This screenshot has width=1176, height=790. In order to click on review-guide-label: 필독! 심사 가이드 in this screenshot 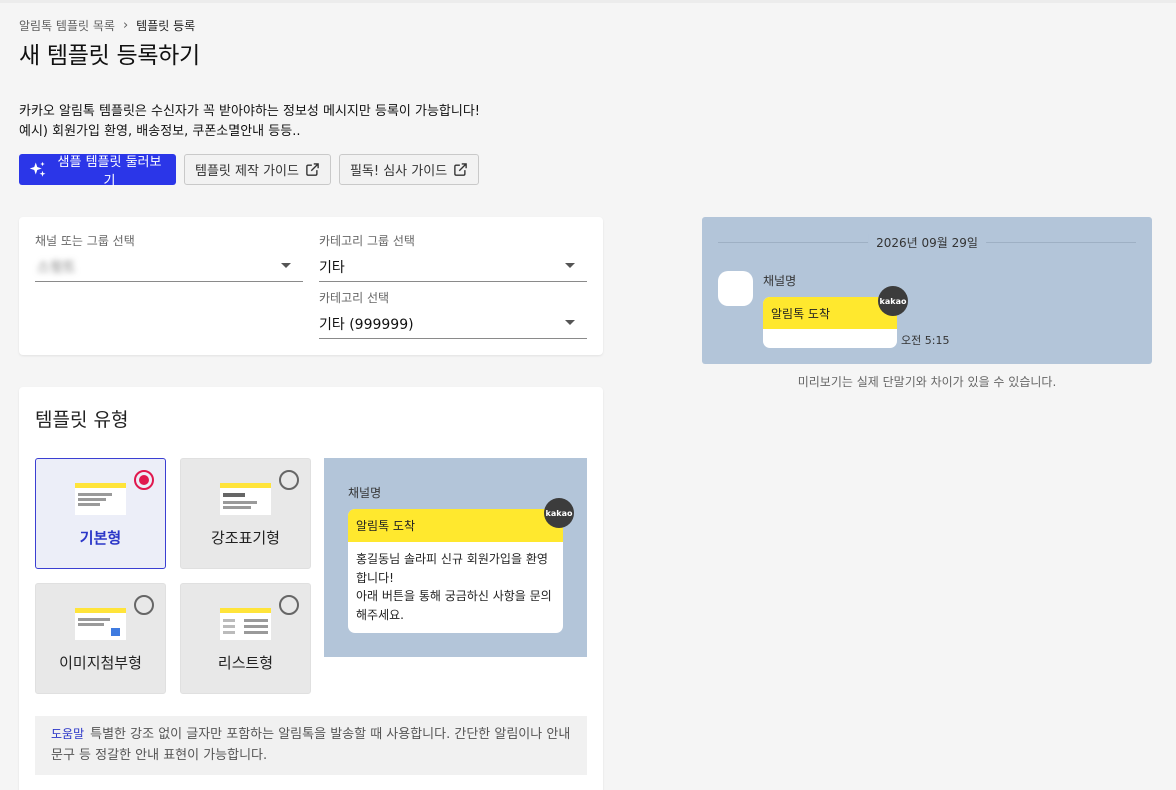, I will do `click(398, 171)`.